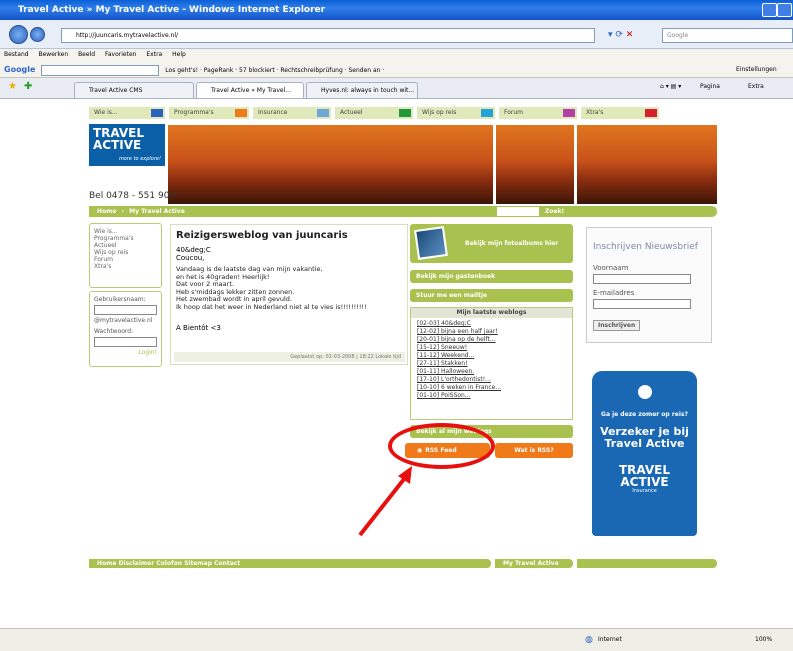 The width and height of the screenshot is (793, 651). Describe the element at coordinates (125, 310) in the screenshot. I see `username-input` at that location.